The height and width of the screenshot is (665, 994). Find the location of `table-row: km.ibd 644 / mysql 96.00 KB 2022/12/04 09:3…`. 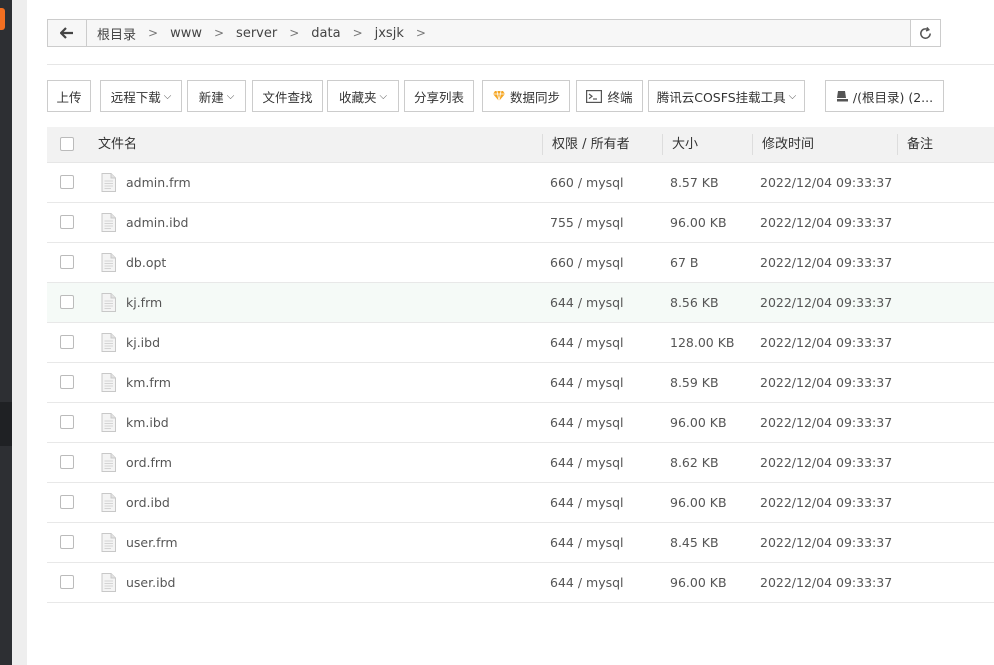

table-row: km.ibd 644 / mysql 96.00 KB 2022/12/04 09:3… is located at coordinates (520, 423).